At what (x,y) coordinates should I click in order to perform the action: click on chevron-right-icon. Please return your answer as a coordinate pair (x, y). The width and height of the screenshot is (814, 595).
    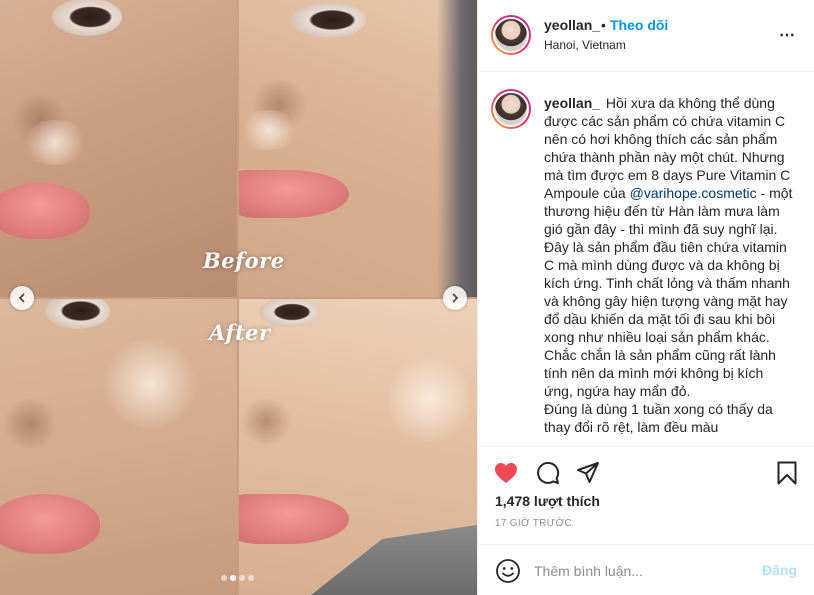
    Looking at the image, I should click on (455, 298).